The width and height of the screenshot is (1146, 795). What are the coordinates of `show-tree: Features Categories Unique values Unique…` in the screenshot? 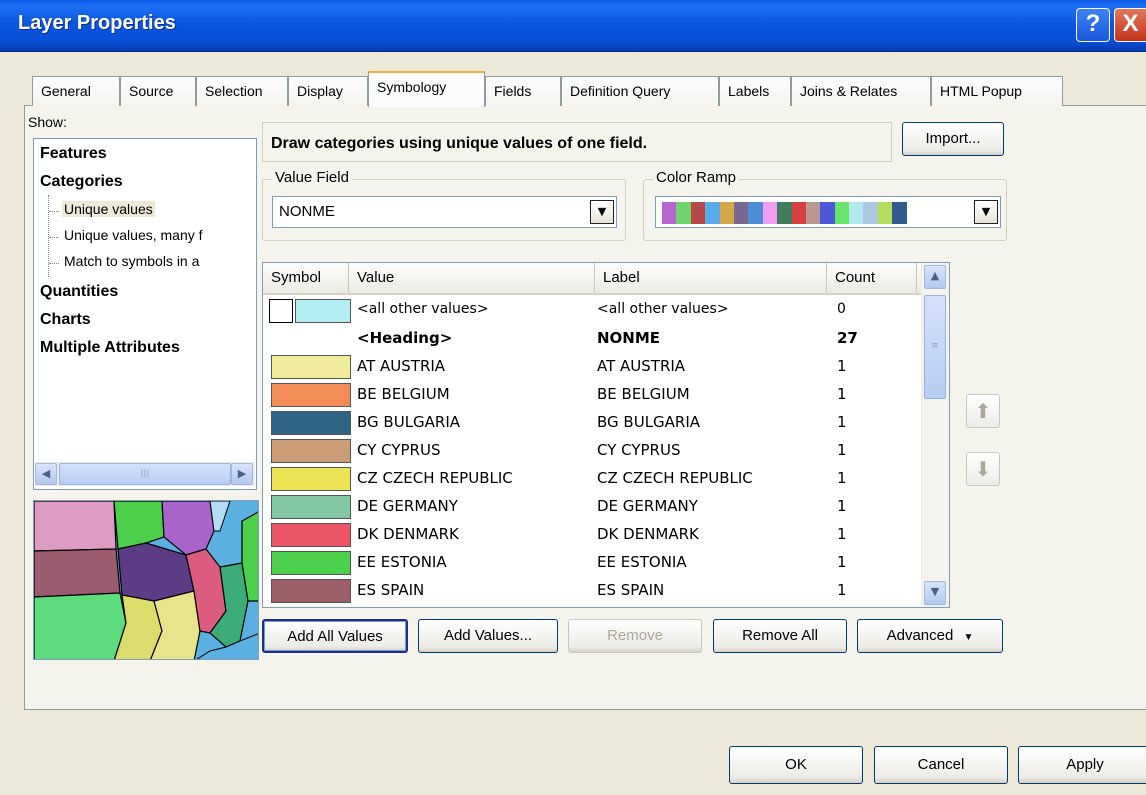 It's located at (145, 314).